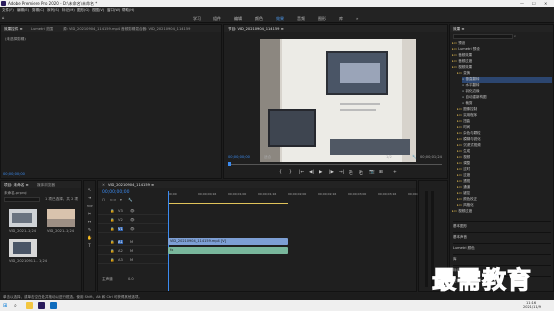 Image resolution: width=554 pixels, height=311 pixels. Describe the element at coordinates (357, 18) in the screenshot. I see `workspace-more-icon: »` at that location.